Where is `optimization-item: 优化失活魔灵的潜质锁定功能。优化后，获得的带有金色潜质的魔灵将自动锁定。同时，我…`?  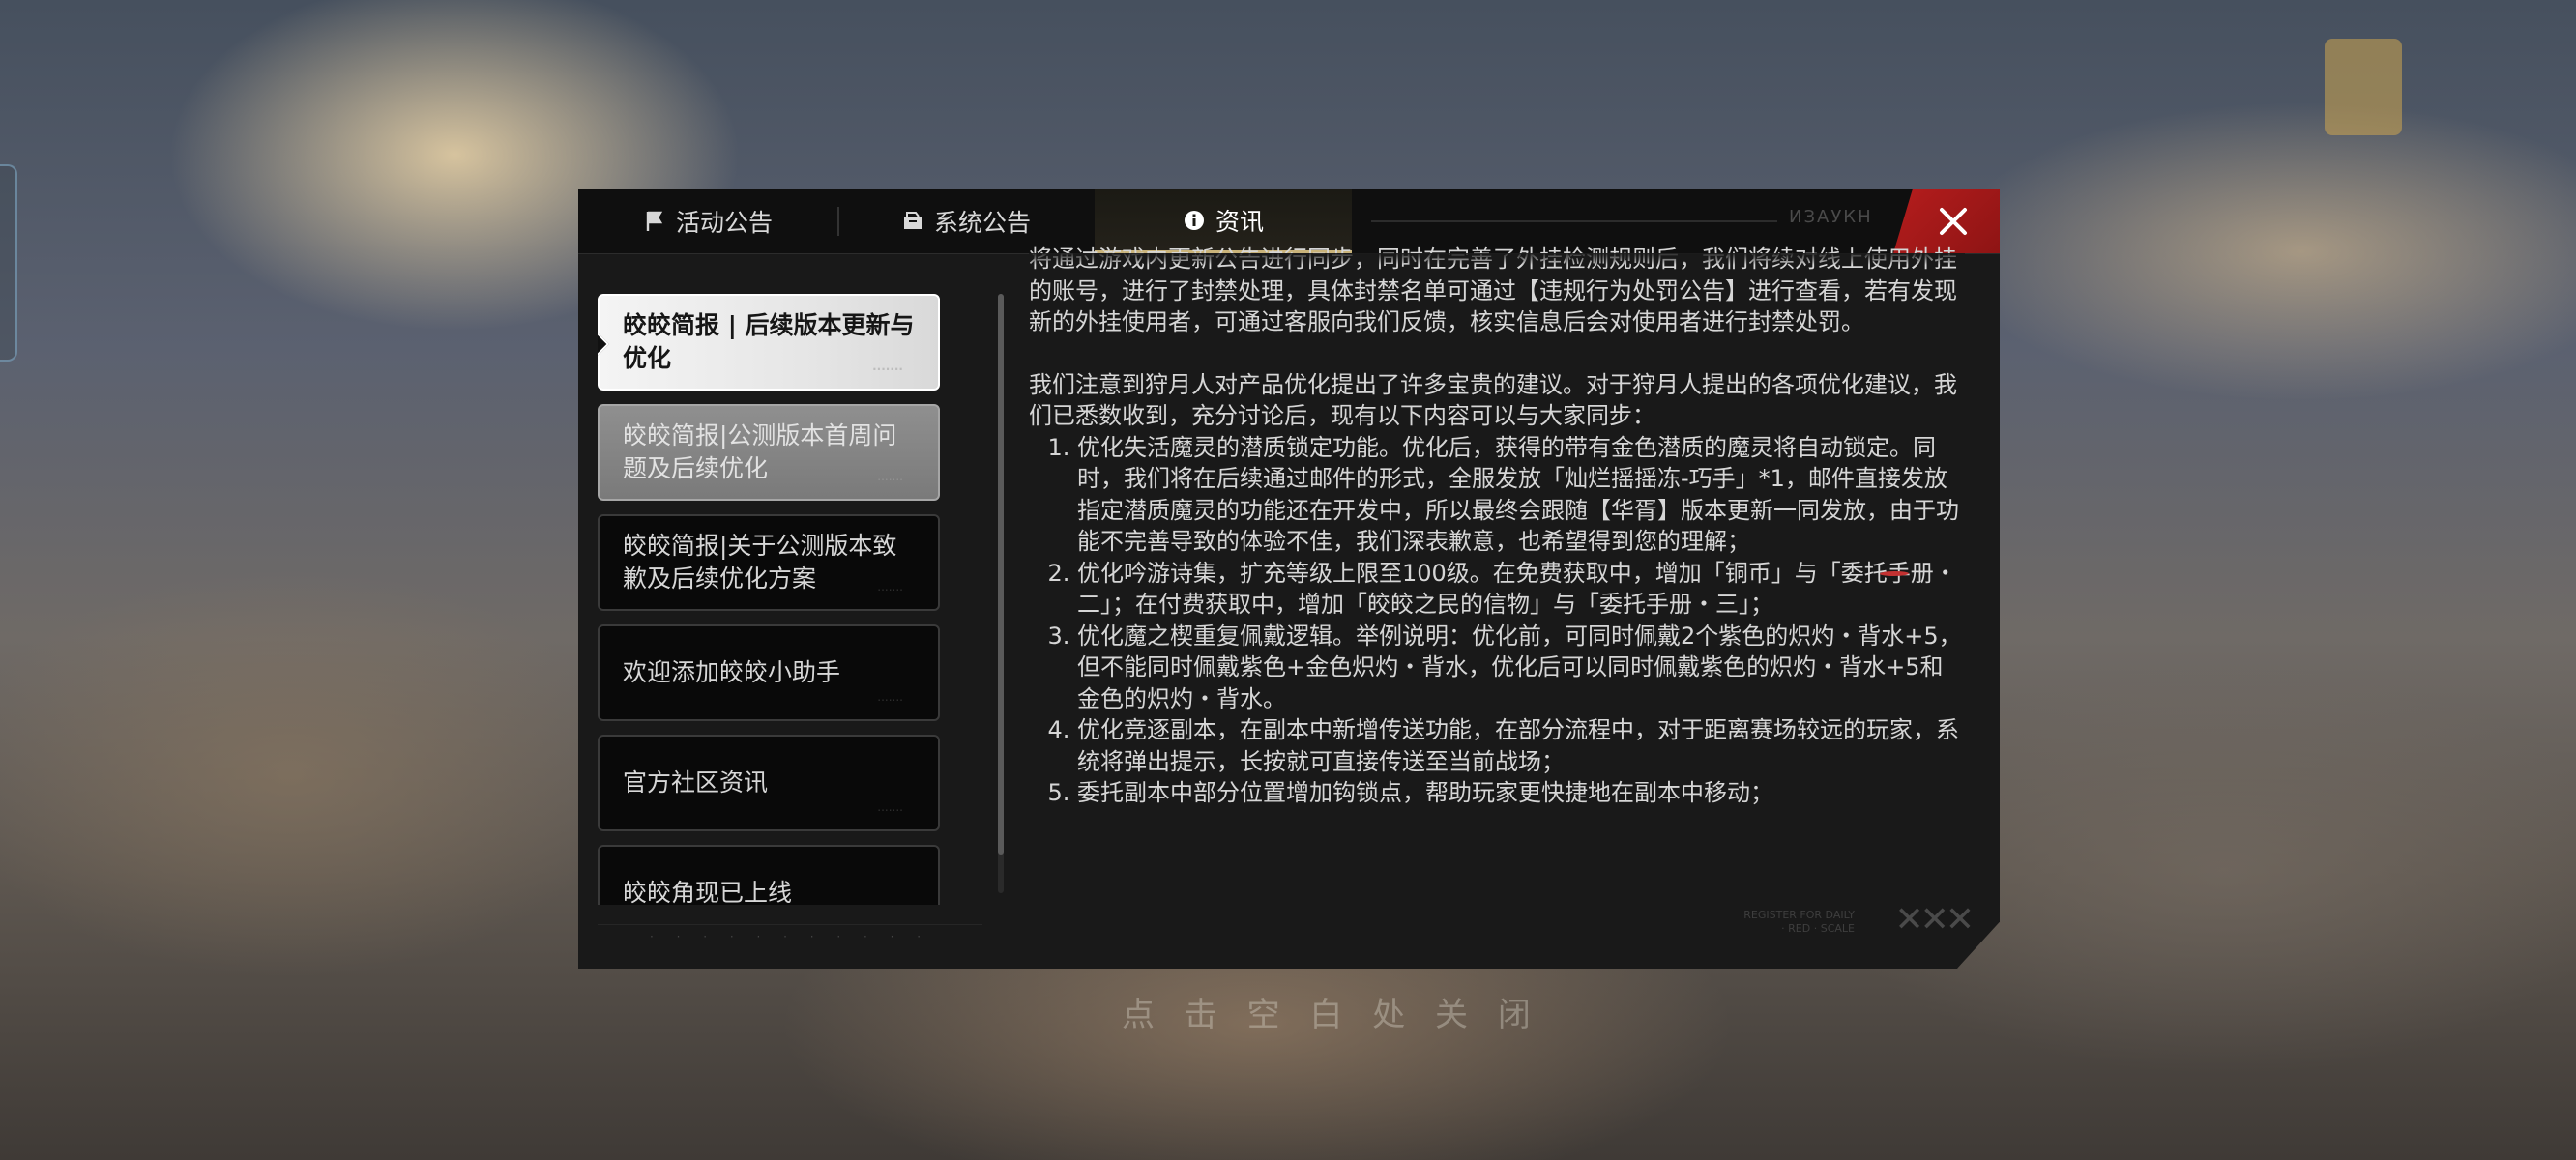 optimization-item: 优化失活魔灵的潜质锁定功能。优化后，获得的带有金色潜质的魔灵将自动锁定。同时，我… is located at coordinates (1521, 495).